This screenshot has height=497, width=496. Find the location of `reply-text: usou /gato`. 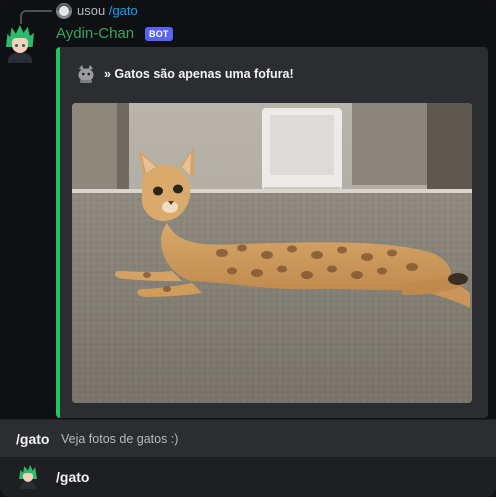

reply-text: usou /gato is located at coordinates (107, 10).